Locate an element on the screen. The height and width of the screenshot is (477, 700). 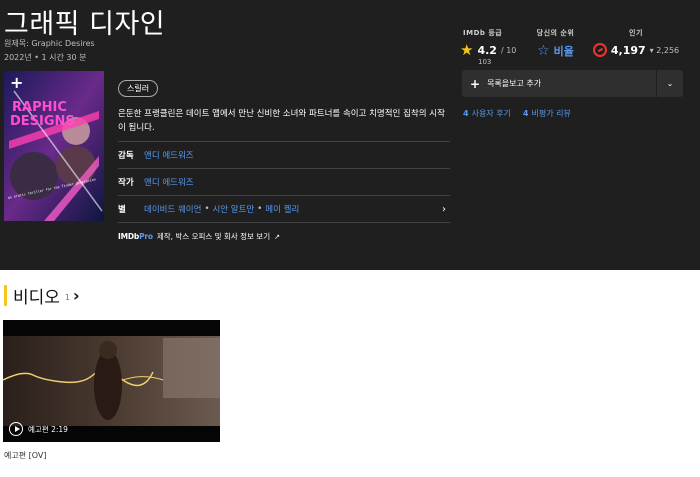
title-meta: 2022년 • 1 시간 30 분 is located at coordinates (45, 57).